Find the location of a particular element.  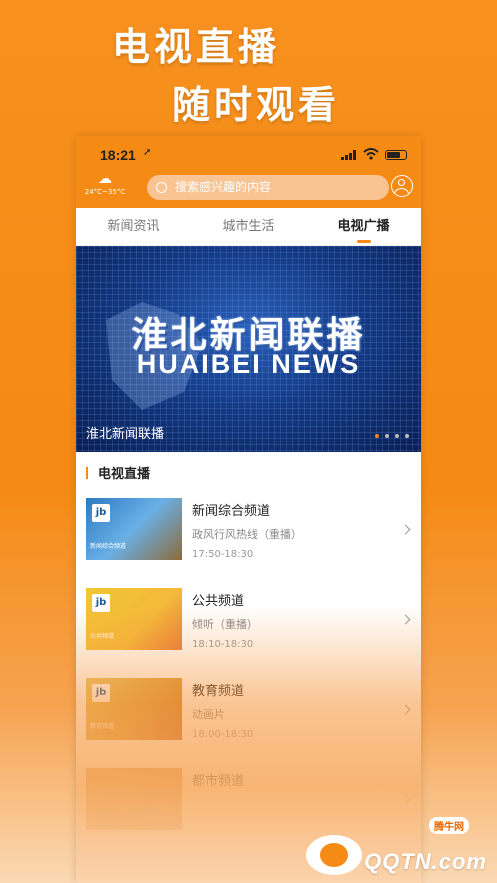

channel-row: jb 教育频道 教育频道 动画片 18:00-18:30 is located at coordinates (248, 713).